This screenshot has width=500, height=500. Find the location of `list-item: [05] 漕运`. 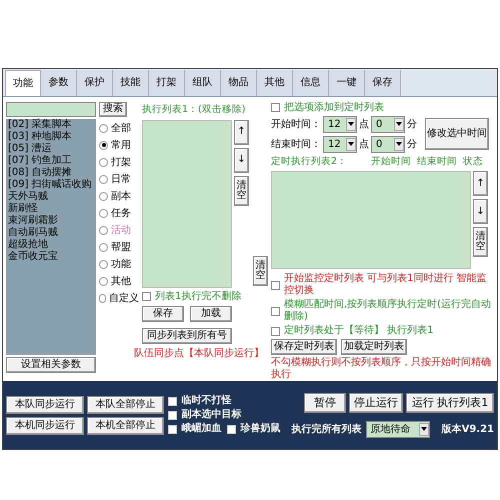

list-item: [05] 漕运 is located at coordinates (51, 148).